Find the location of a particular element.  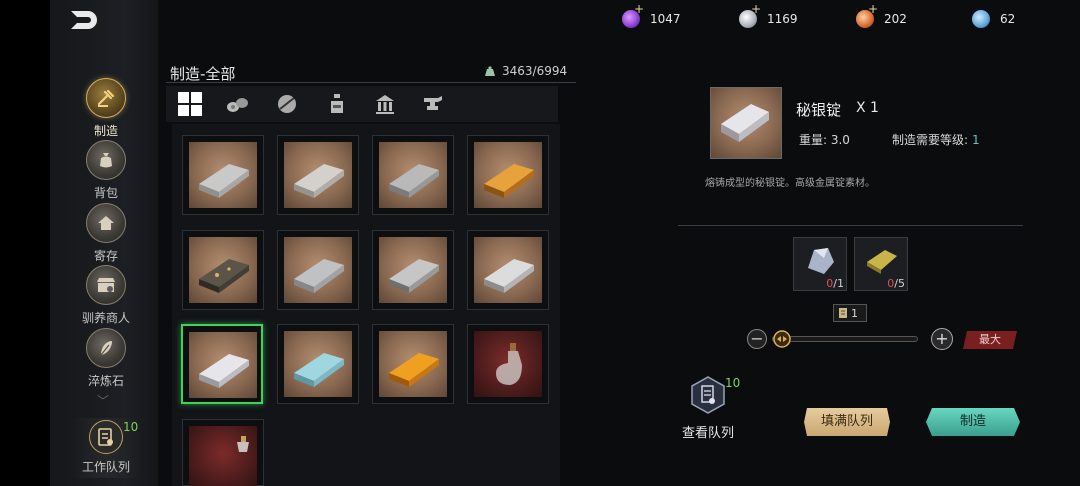

chevron-down-icon: ﹀ is located at coordinates (103, 400).